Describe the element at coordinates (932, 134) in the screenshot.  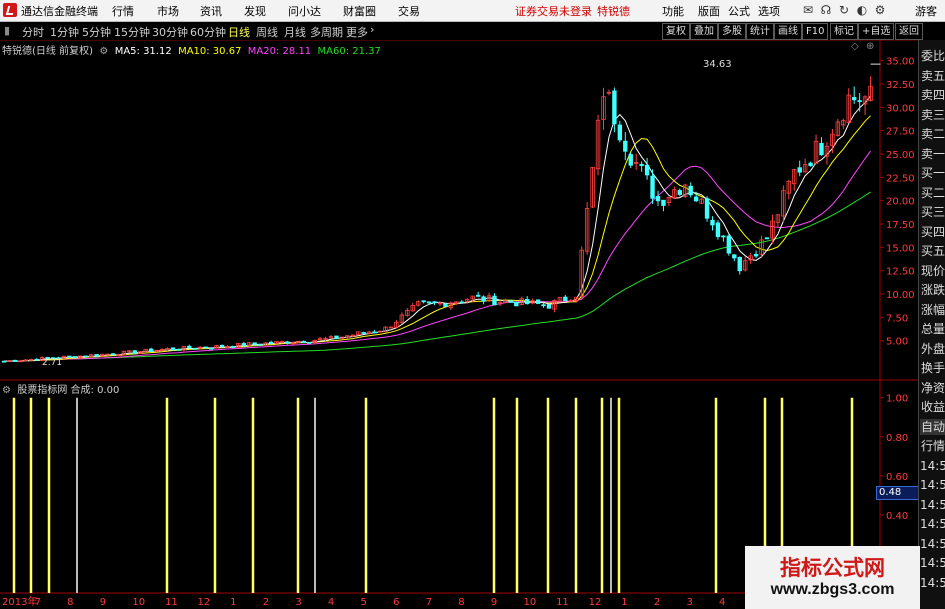
I see `side-panel-item: 卖二` at that location.